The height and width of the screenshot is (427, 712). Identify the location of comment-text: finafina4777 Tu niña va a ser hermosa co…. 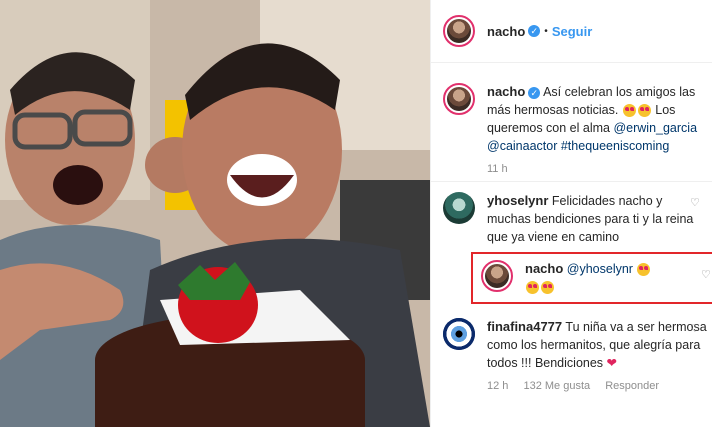
(597, 345).